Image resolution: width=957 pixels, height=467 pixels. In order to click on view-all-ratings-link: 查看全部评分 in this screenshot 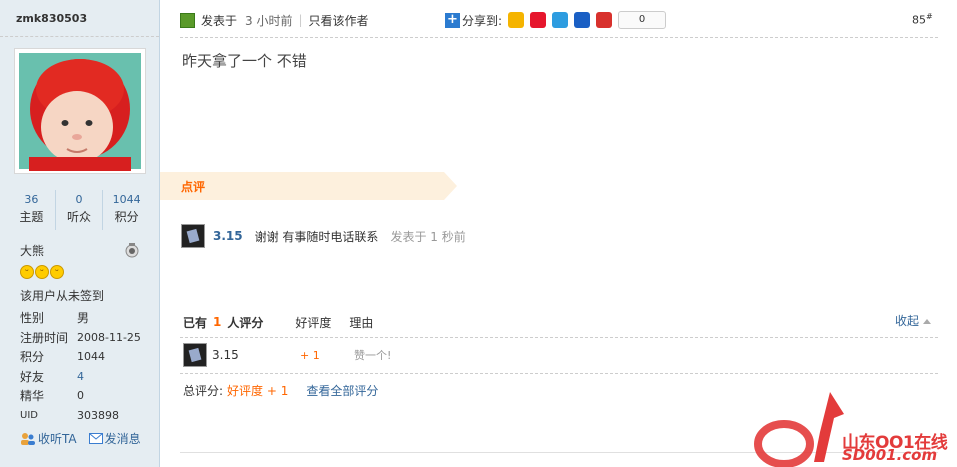, I will do `click(342, 390)`.